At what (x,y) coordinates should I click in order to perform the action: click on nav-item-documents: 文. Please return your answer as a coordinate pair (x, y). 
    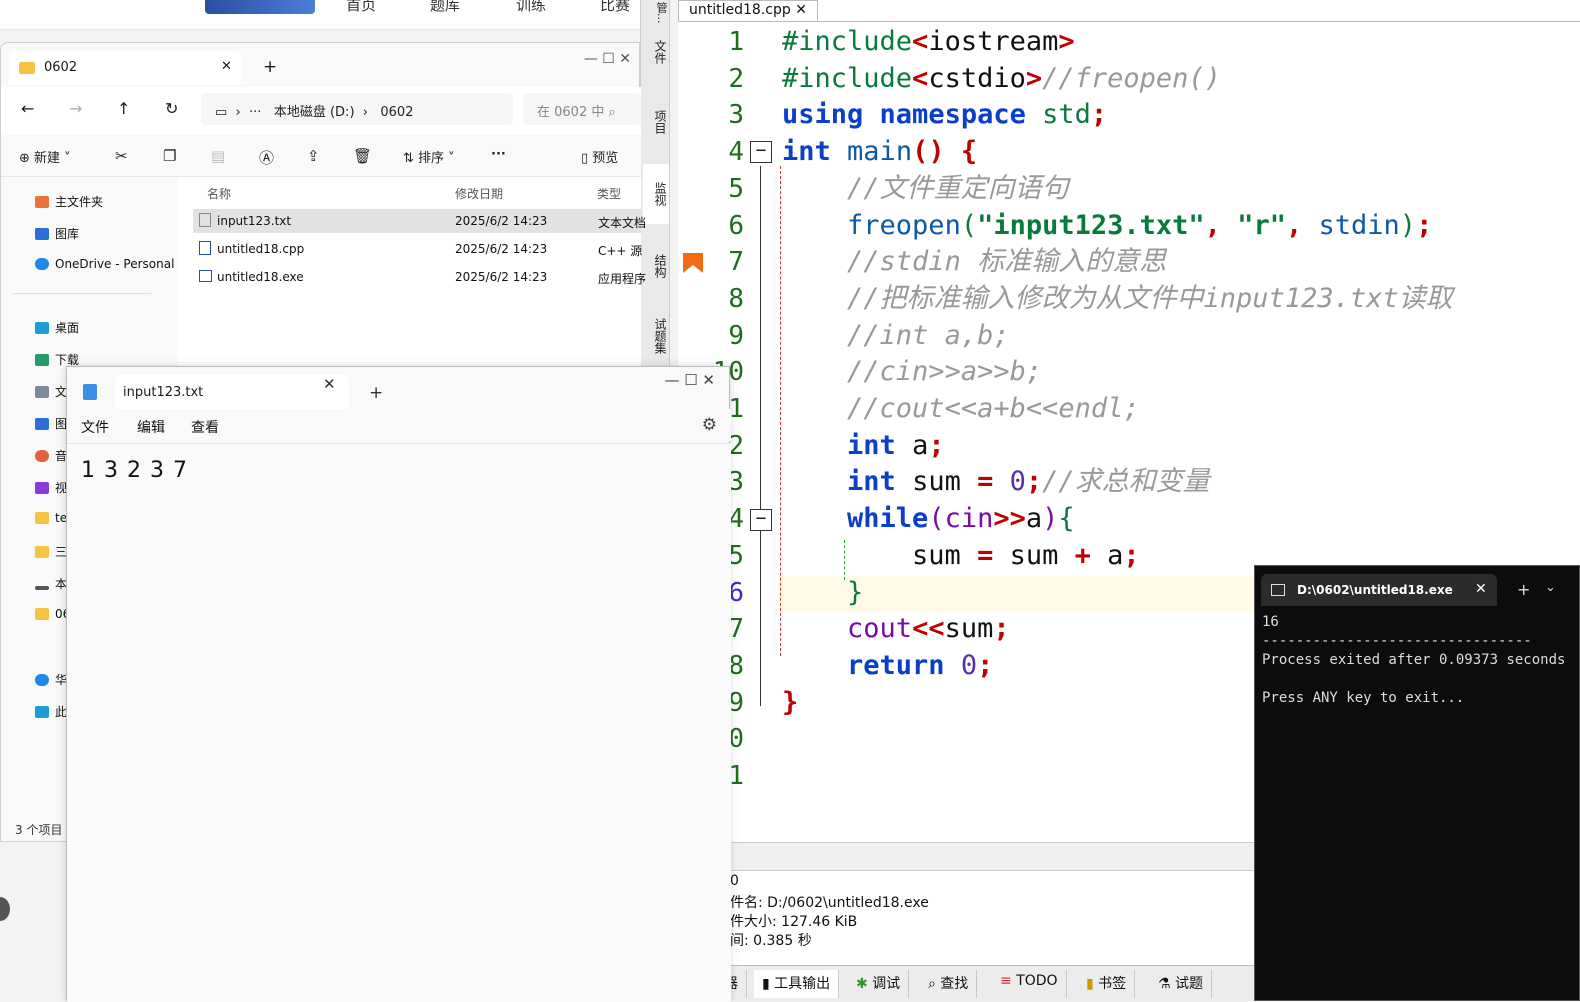
    Looking at the image, I should click on (51, 391).